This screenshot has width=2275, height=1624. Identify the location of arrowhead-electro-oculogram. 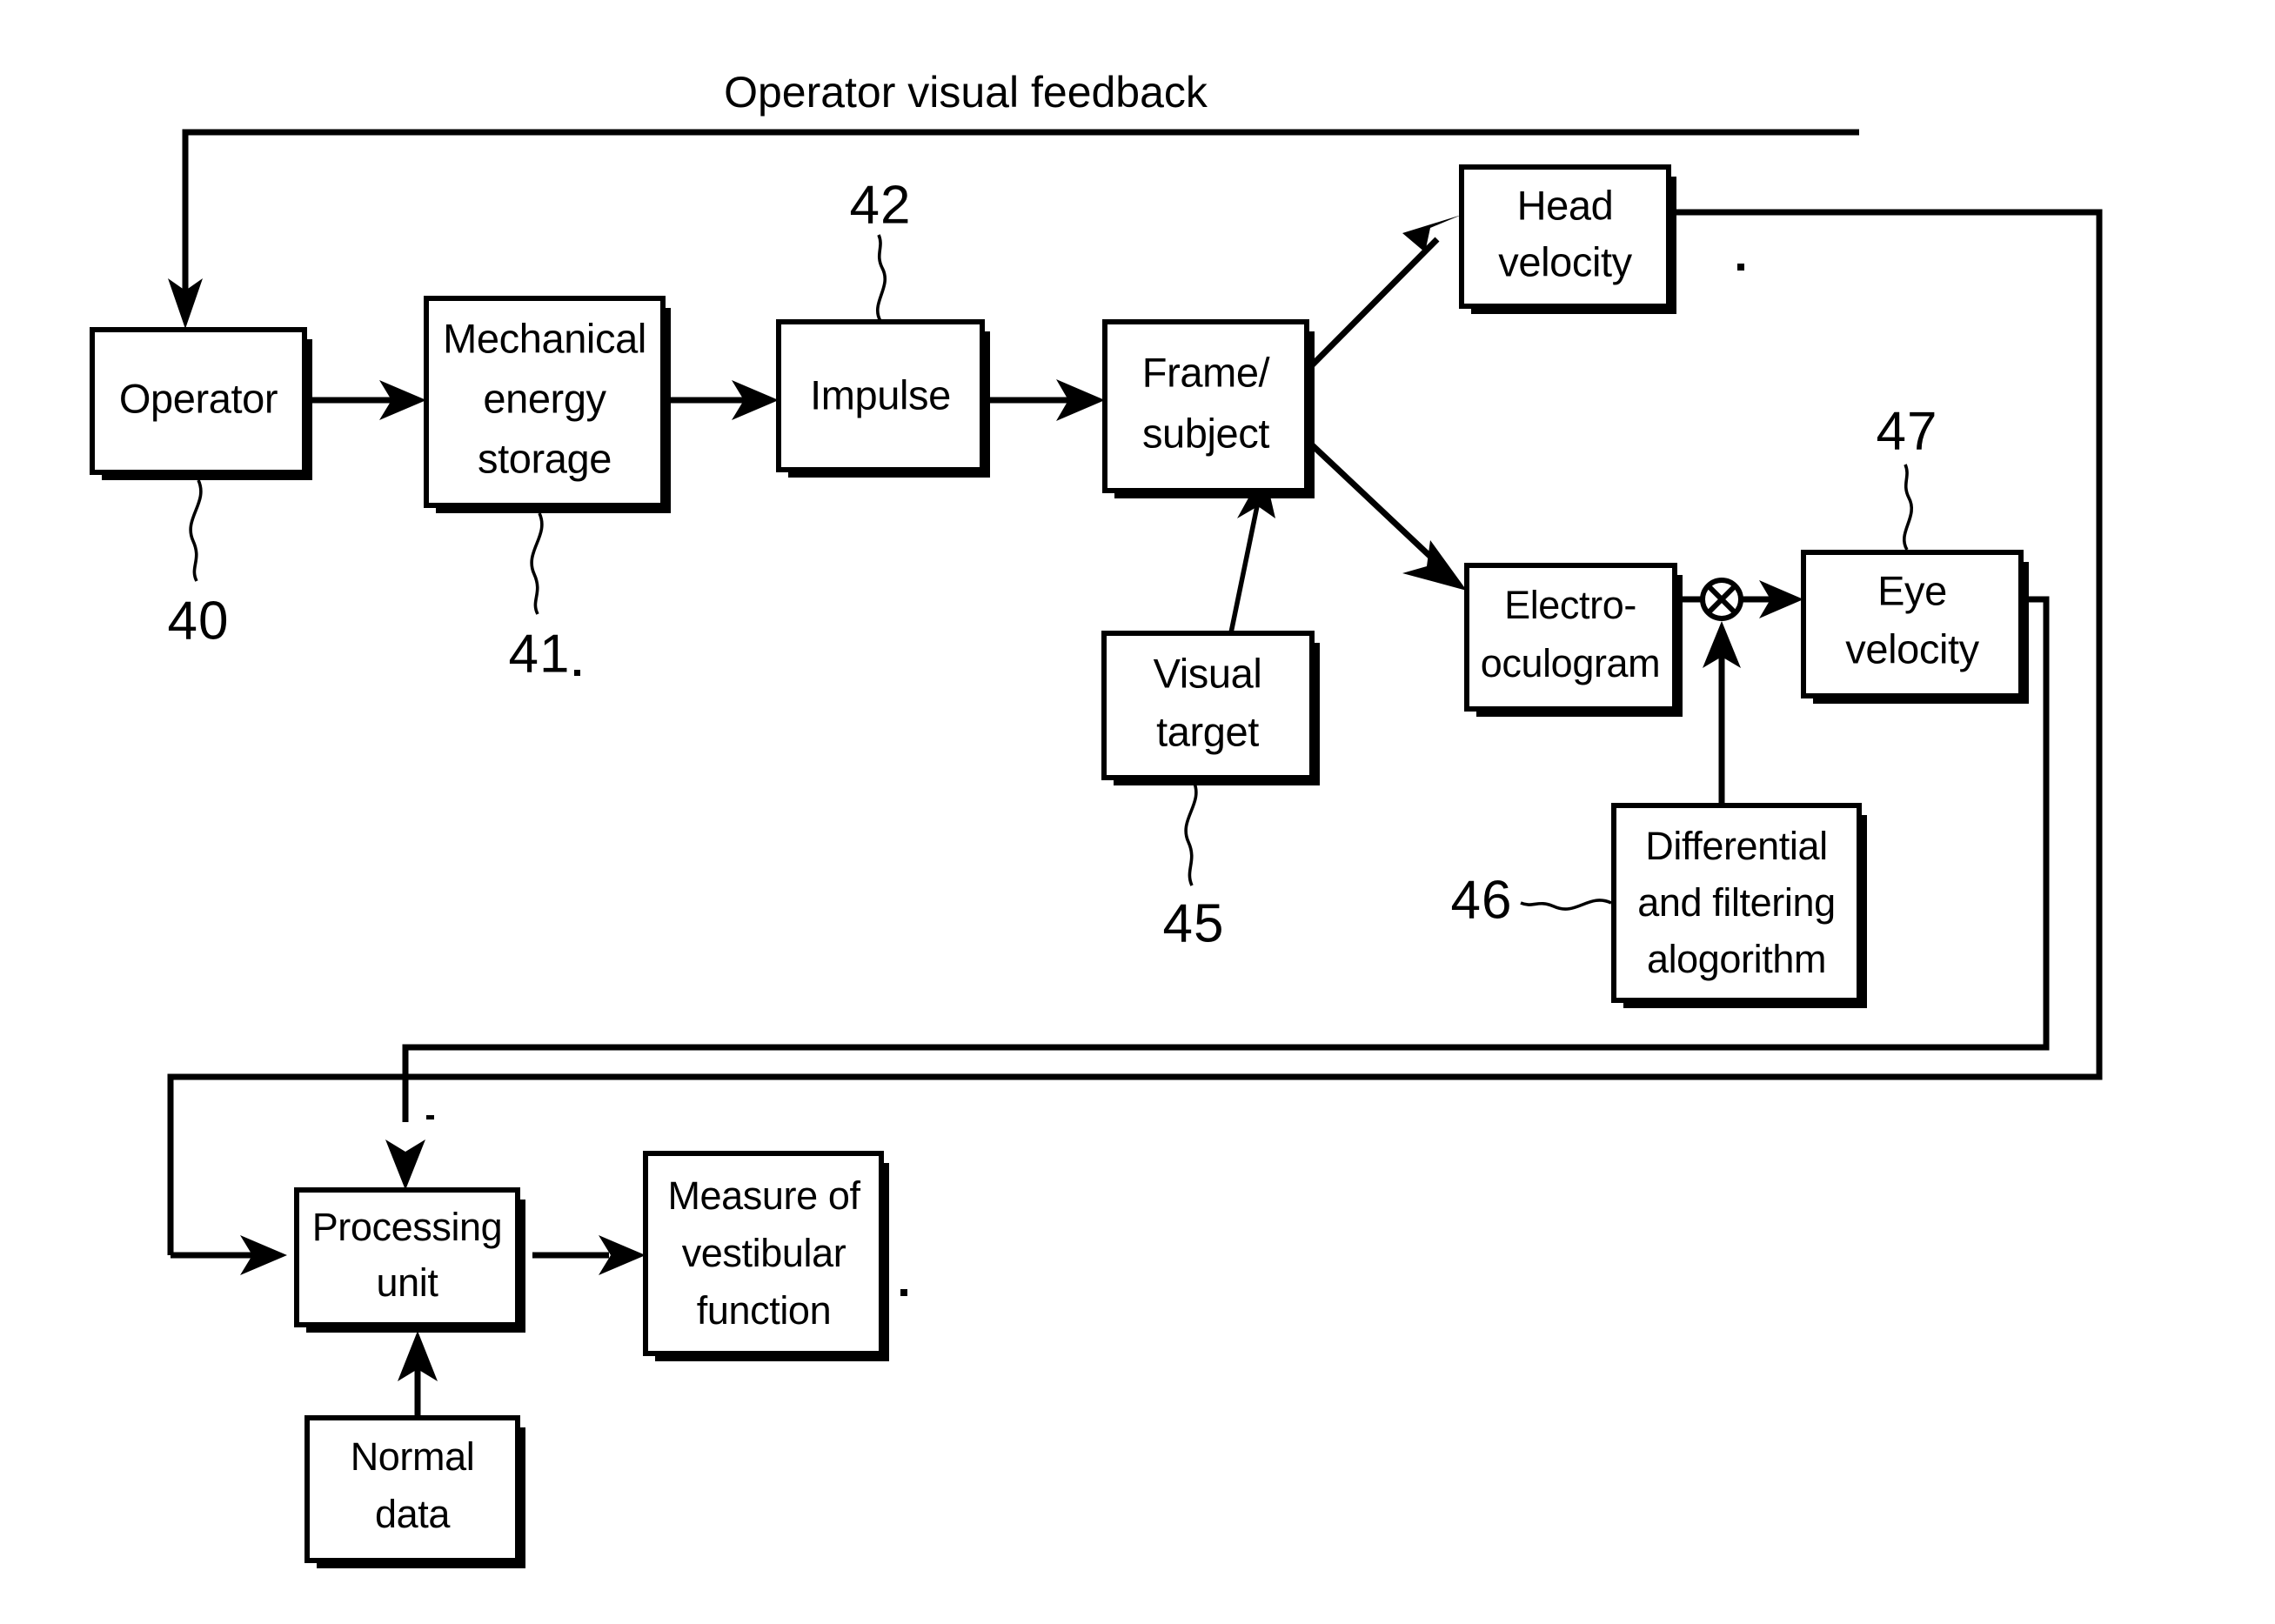
(1434, 565).